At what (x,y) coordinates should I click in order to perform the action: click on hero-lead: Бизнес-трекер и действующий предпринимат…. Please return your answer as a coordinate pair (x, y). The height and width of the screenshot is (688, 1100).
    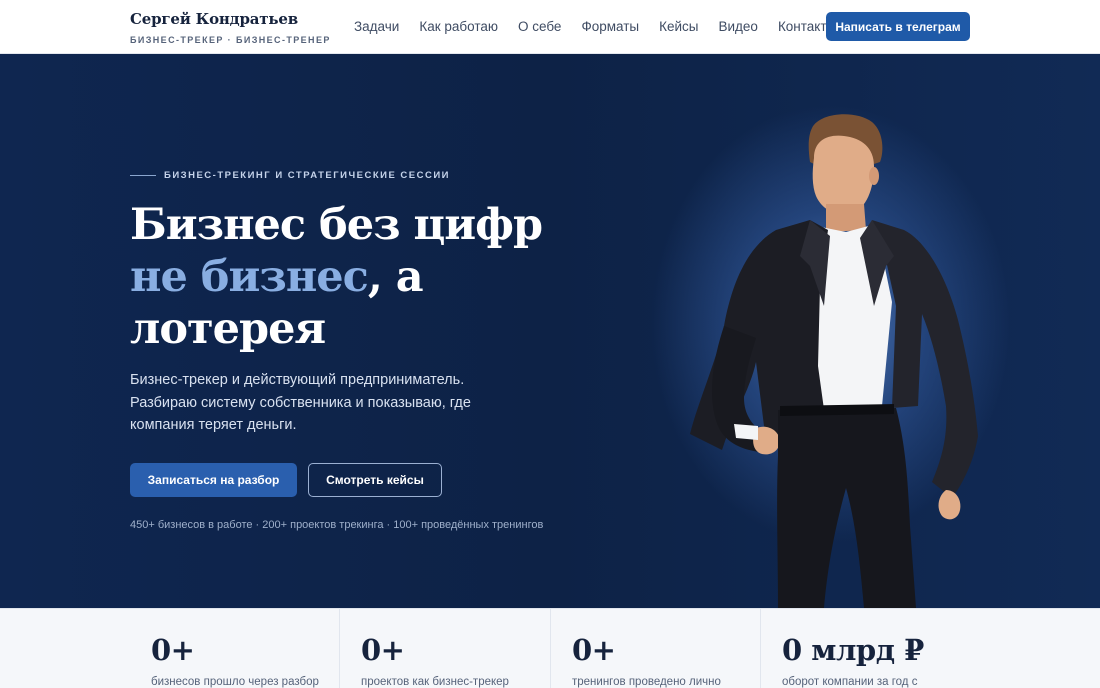
    Looking at the image, I should click on (300, 402).